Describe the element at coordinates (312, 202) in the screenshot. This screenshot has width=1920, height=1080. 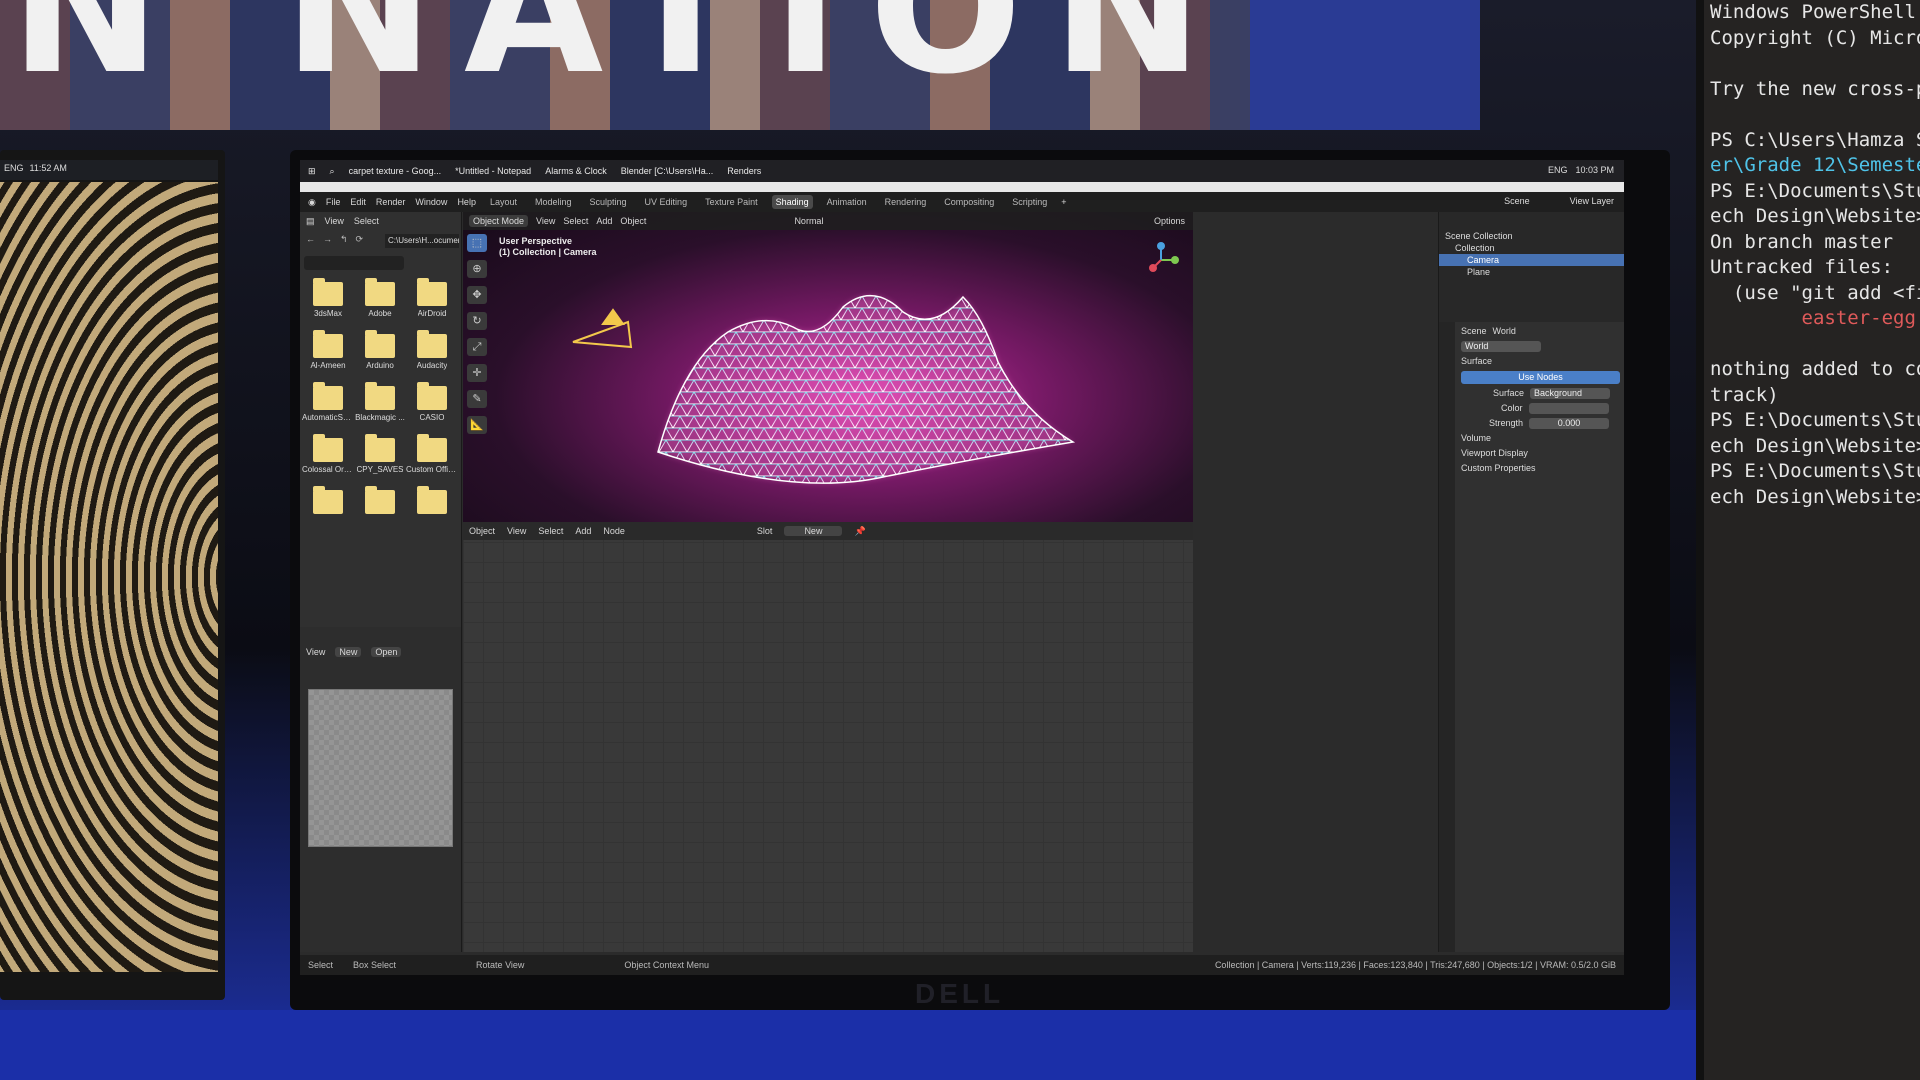
I see `blender-logo-icon: ◉` at that location.